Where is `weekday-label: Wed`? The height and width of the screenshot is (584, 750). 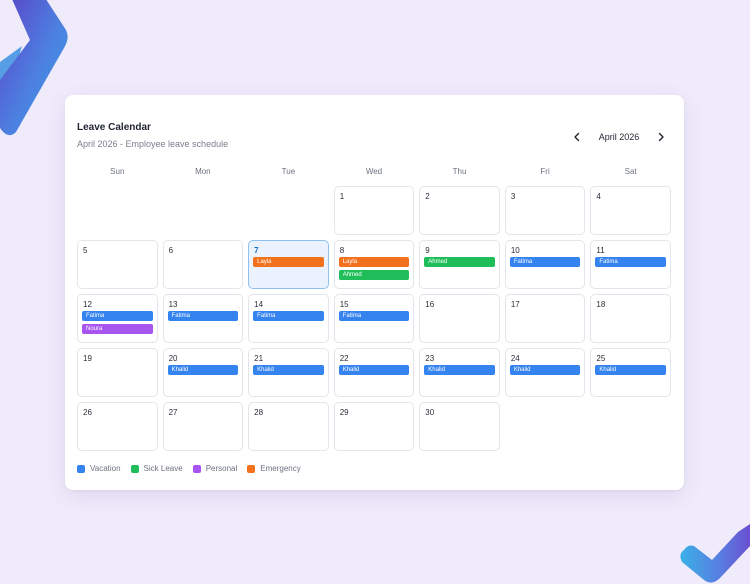 weekday-label: Wed is located at coordinates (374, 171).